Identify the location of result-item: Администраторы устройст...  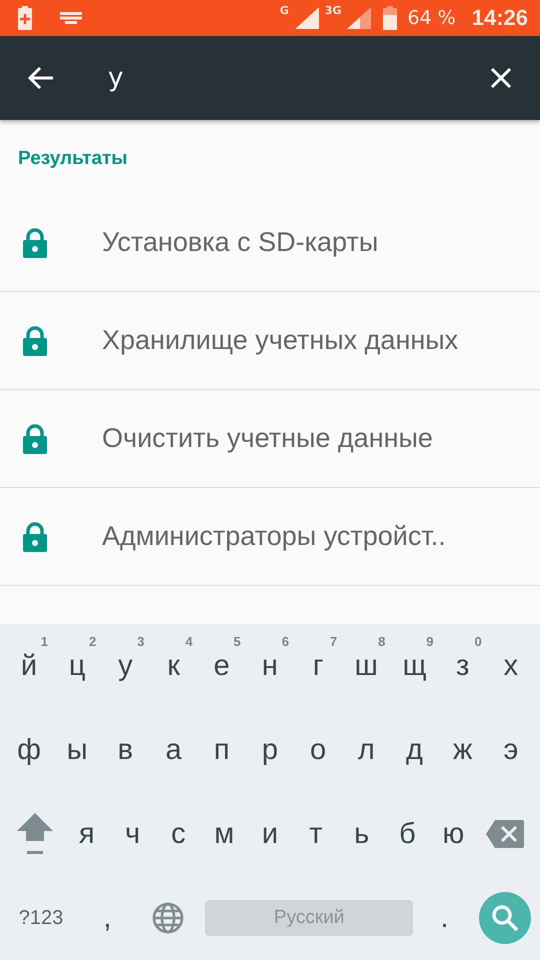
(270, 537).